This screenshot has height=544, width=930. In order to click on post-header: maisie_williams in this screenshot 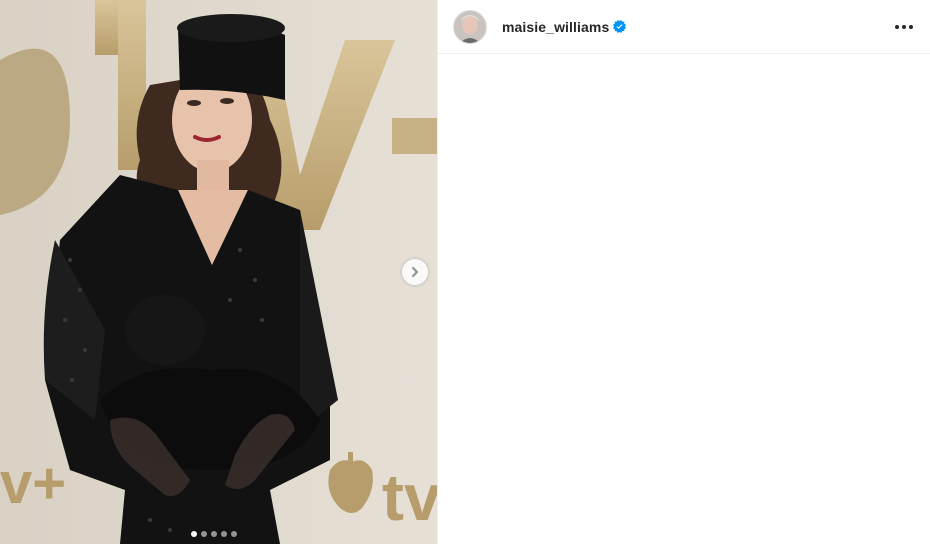, I will do `click(684, 27)`.